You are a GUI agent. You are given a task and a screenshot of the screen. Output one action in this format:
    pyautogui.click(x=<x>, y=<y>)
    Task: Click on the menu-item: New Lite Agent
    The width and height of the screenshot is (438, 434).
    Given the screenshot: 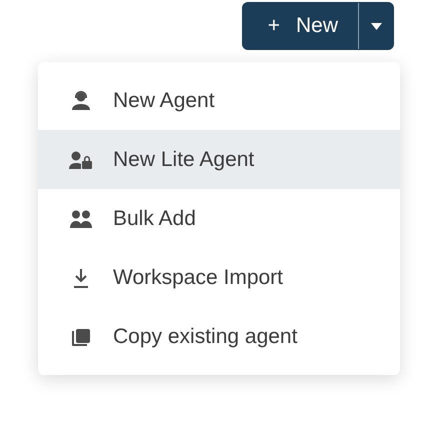 What is the action you would take?
    pyautogui.click(x=219, y=159)
    